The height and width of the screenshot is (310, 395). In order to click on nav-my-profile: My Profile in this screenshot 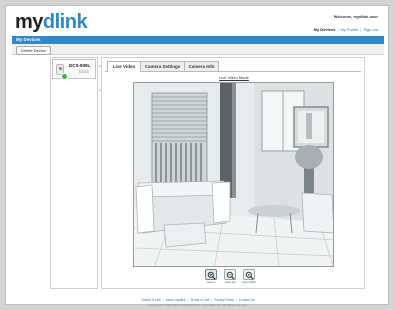, I will do `click(349, 29)`.